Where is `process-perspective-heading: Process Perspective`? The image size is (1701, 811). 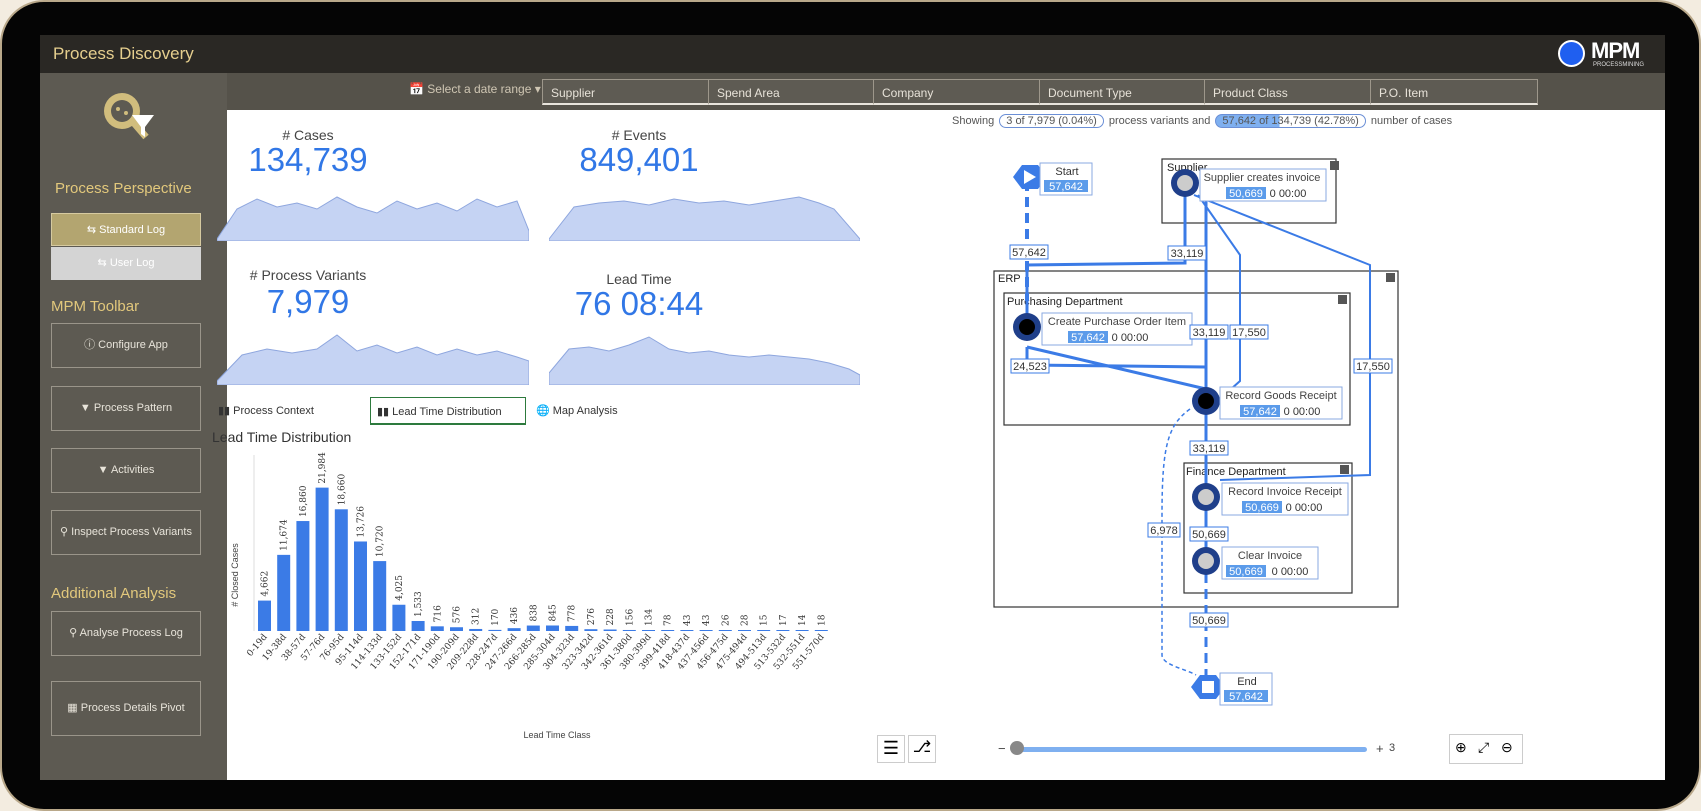
process-perspective-heading: Process Perspective is located at coordinates (123, 188).